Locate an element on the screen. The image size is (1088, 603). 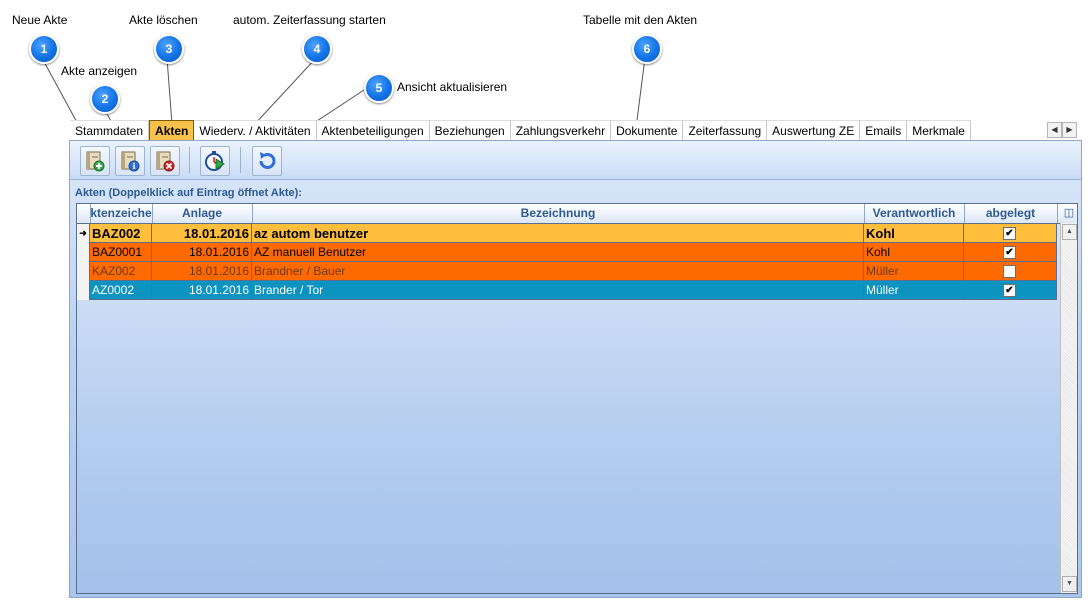
callout-label-5: Ansicht aktualisieren is located at coordinates (452, 87).